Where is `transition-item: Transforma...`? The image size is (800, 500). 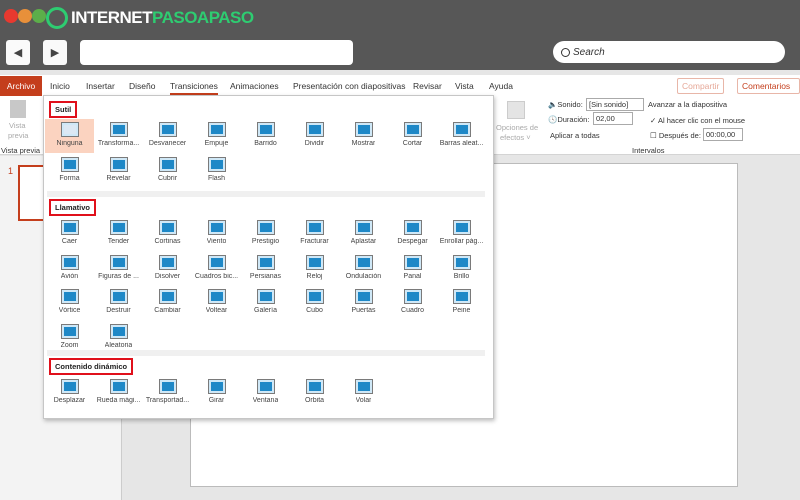
transition-item: Transforma... is located at coordinates (118, 136).